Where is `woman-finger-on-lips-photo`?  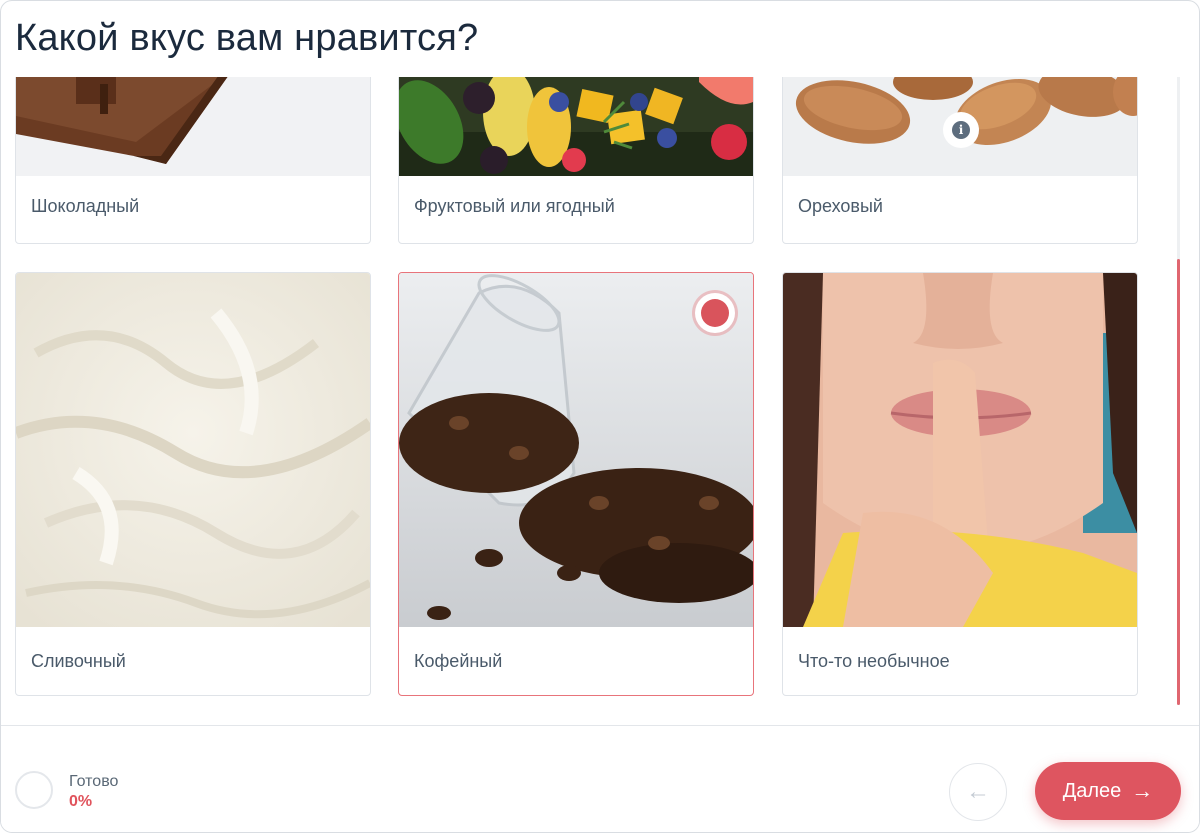 woman-finger-on-lips-photo is located at coordinates (960, 450).